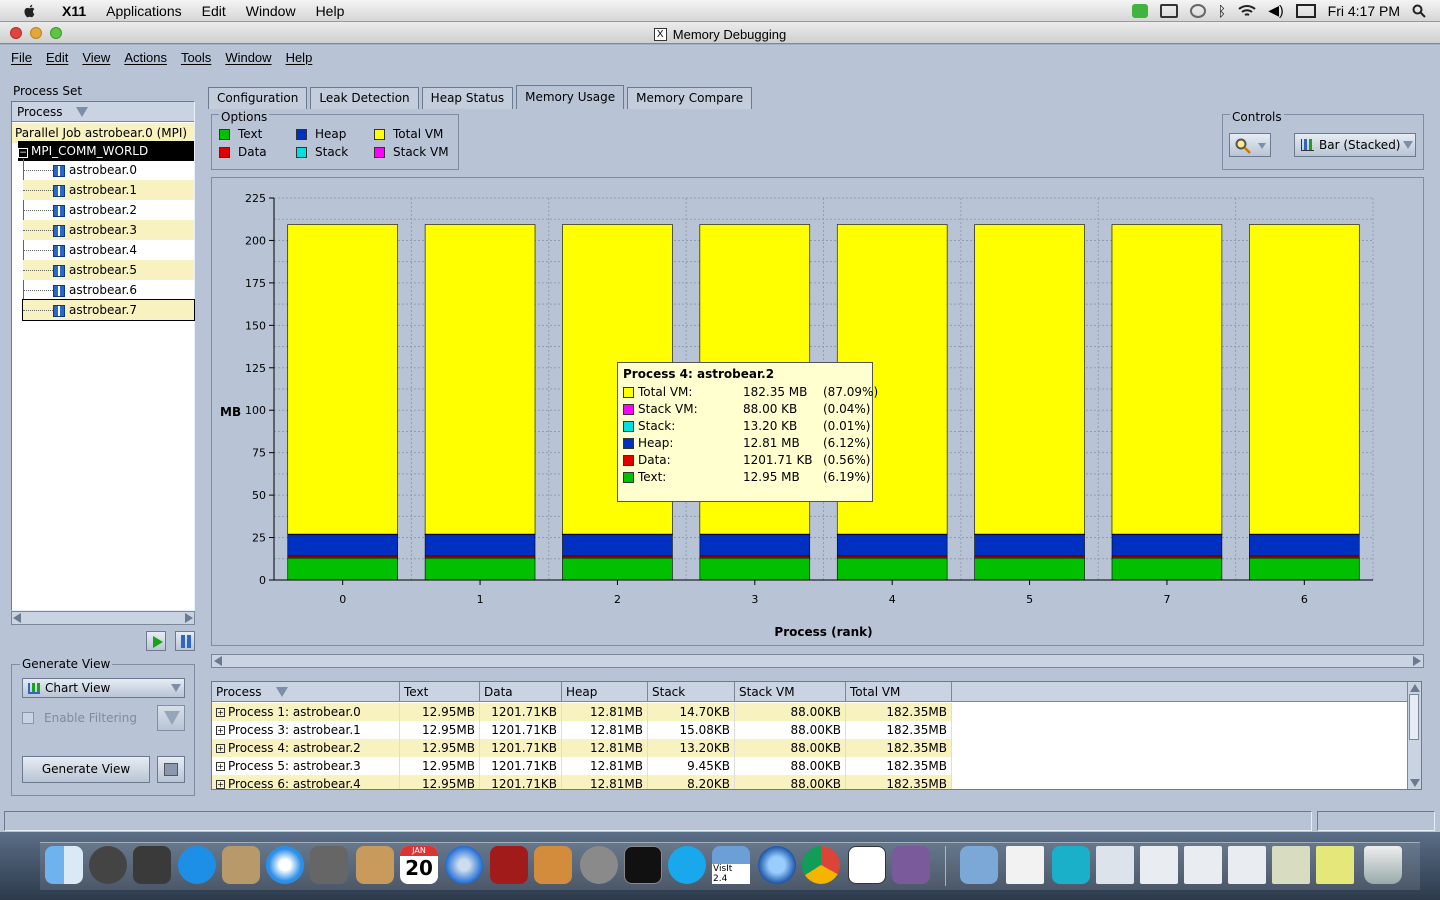  Describe the element at coordinates (979, 865) in the screenshot. I see `folder-icon` at that location.